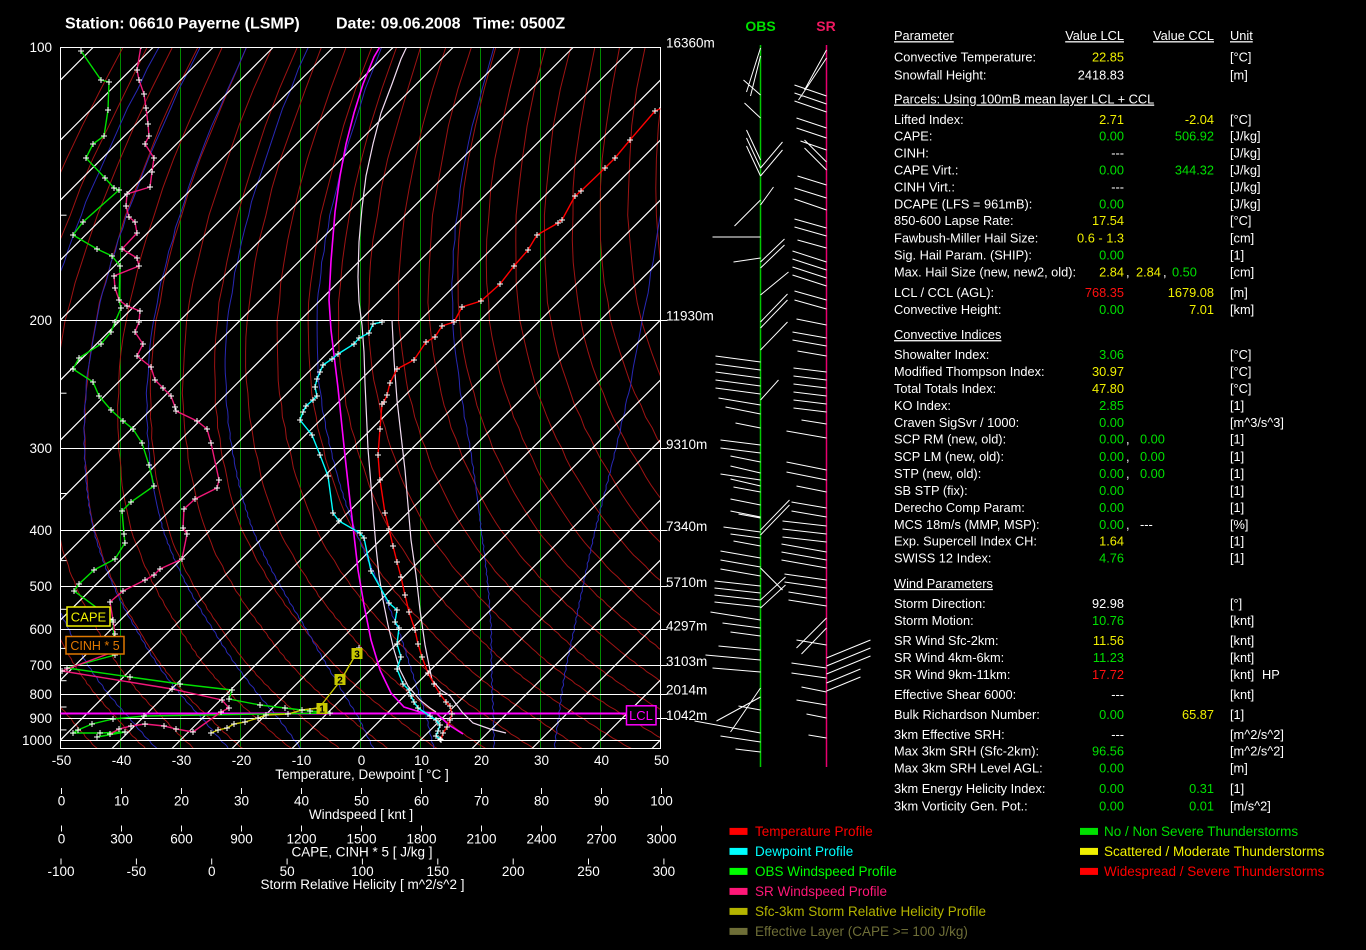 The image size is (1366, 950). I want to click on svg-text: Windspeed [ knt ], so click(361, 814).